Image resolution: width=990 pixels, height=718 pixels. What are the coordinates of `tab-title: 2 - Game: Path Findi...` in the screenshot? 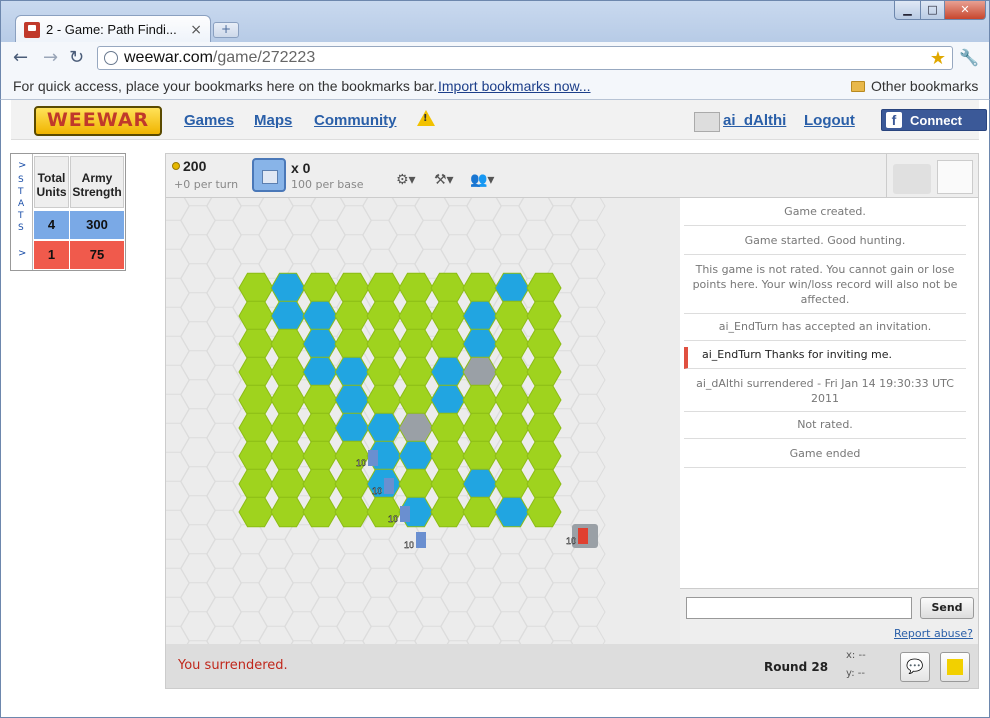 It's located at (111, 29).